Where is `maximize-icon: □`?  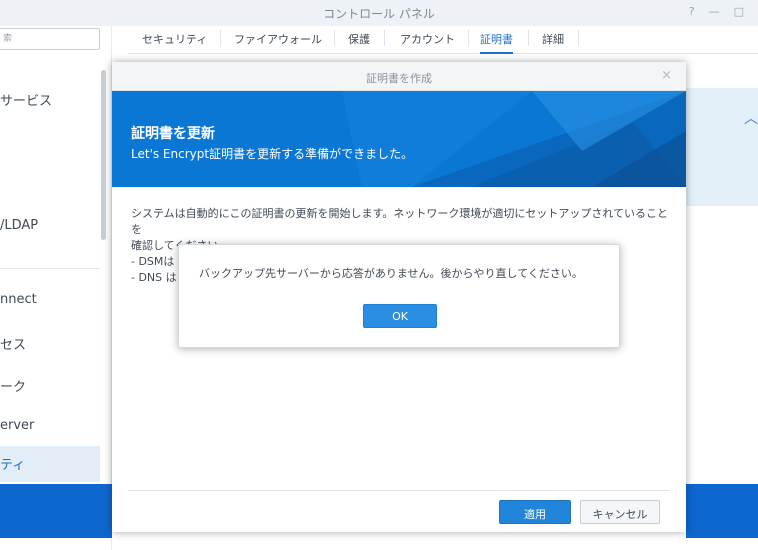 maximize-icon: □ is located at coordinates (739, 11).